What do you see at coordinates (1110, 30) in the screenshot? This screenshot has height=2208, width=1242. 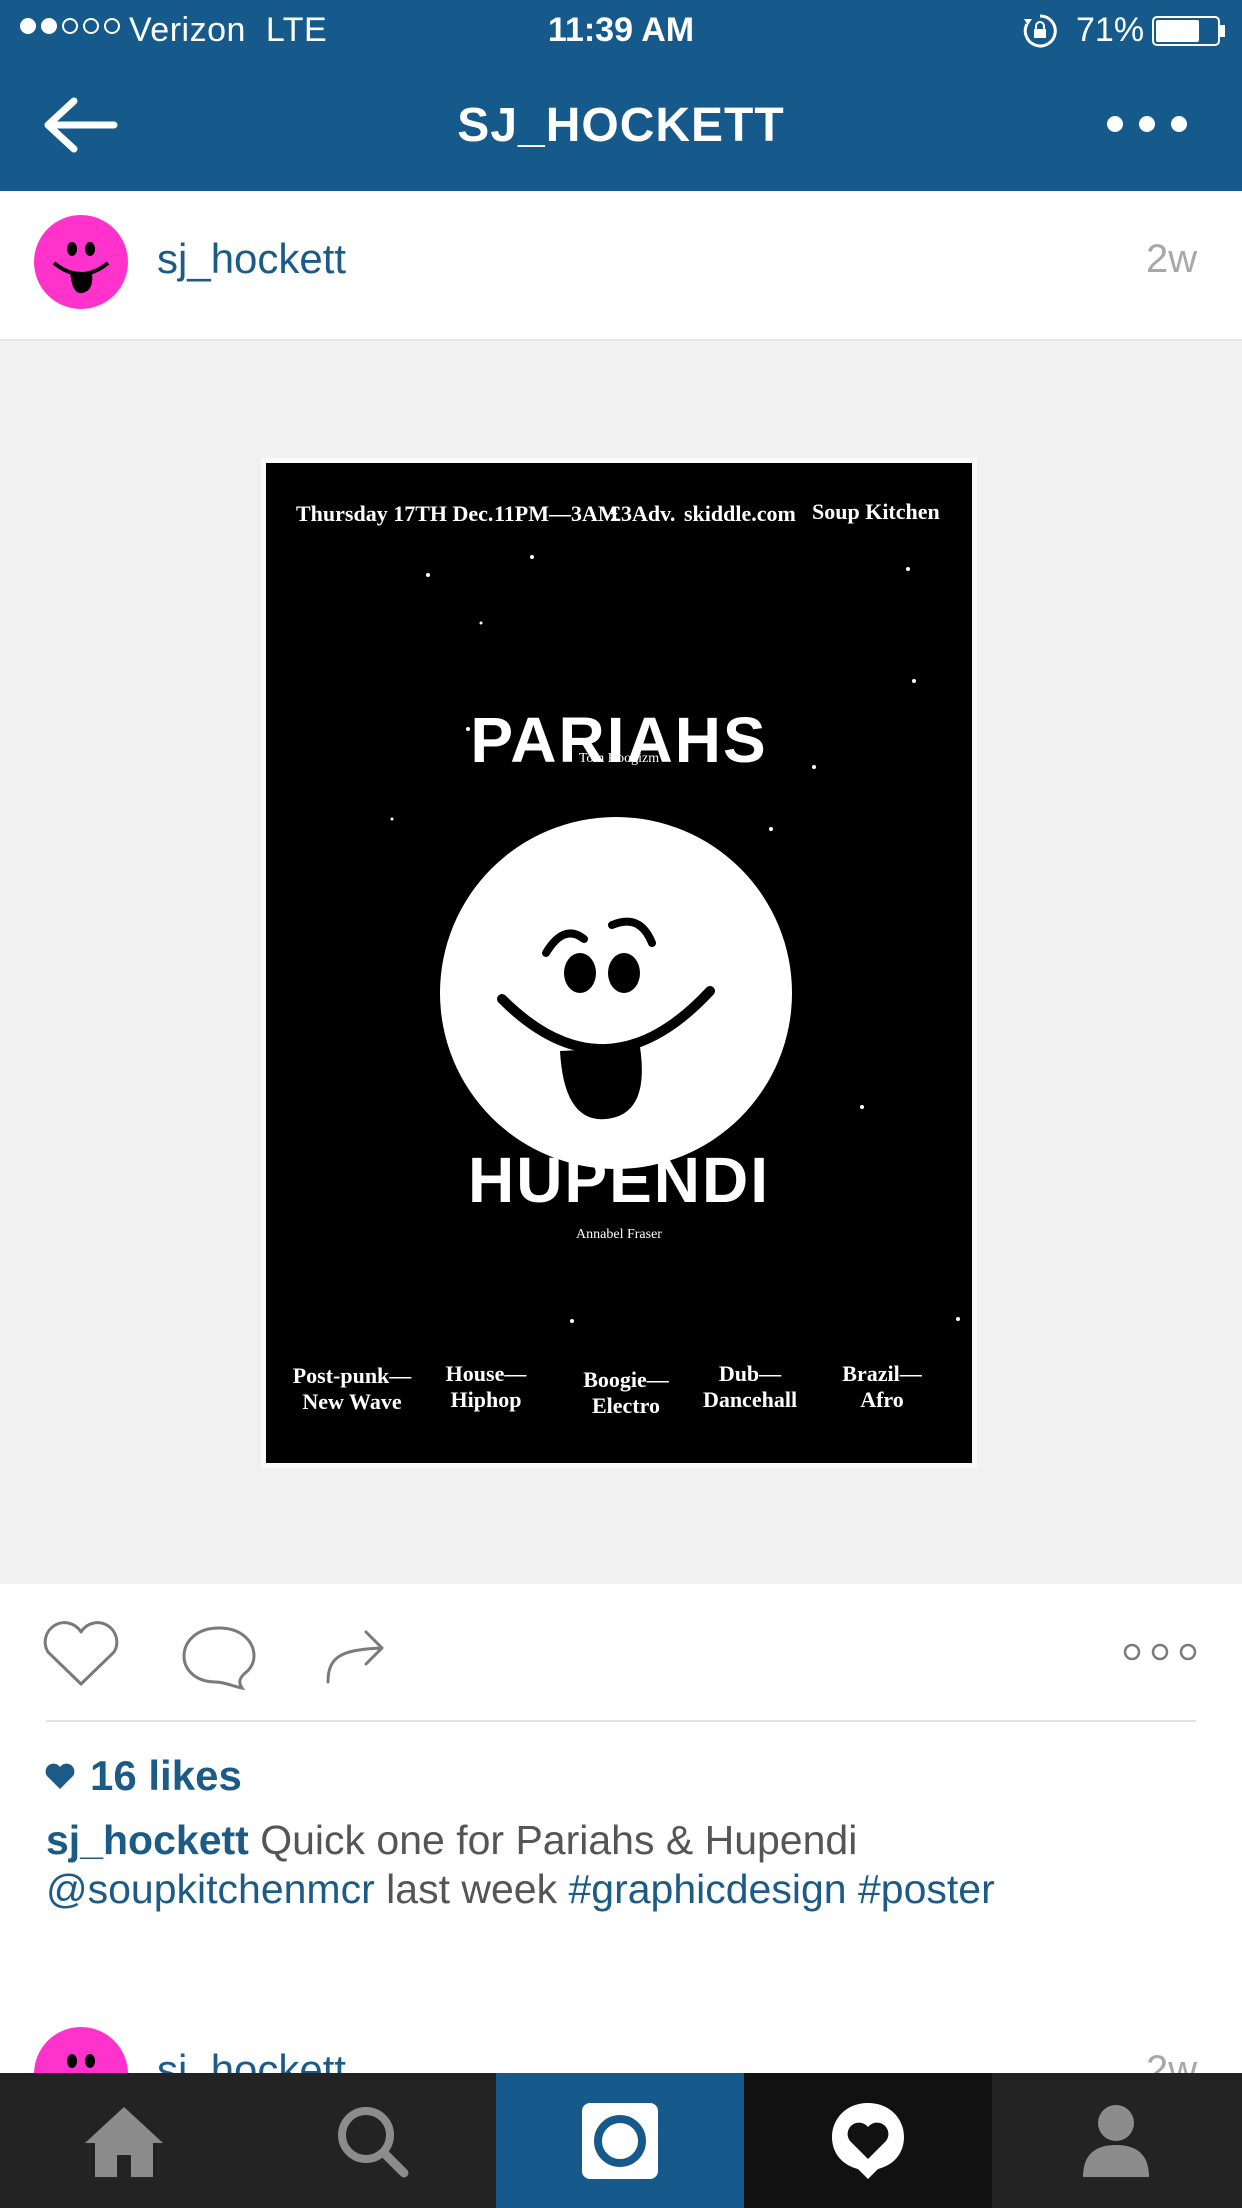 I see `battery-percent: 71%` at bounding box center [1110, 30].